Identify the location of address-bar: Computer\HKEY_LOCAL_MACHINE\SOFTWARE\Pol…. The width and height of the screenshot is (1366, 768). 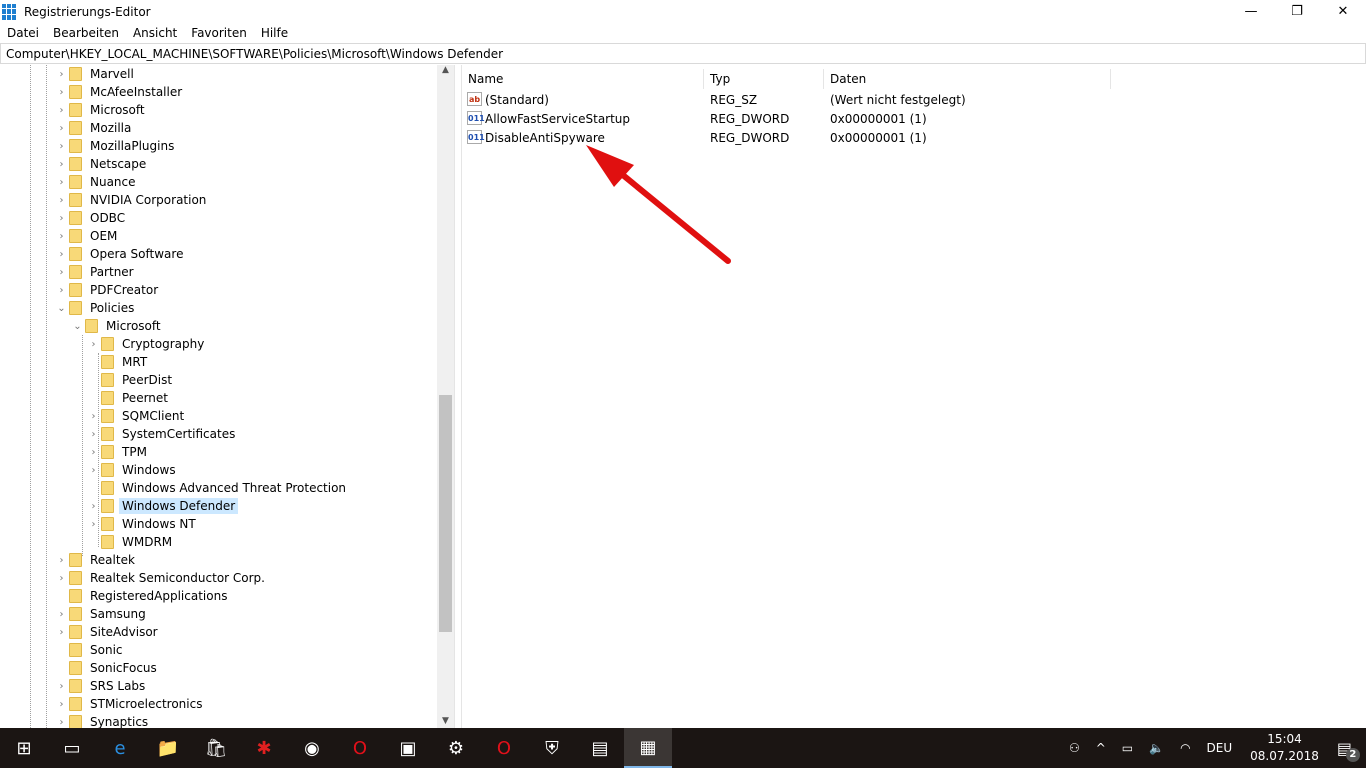
(683, 53).